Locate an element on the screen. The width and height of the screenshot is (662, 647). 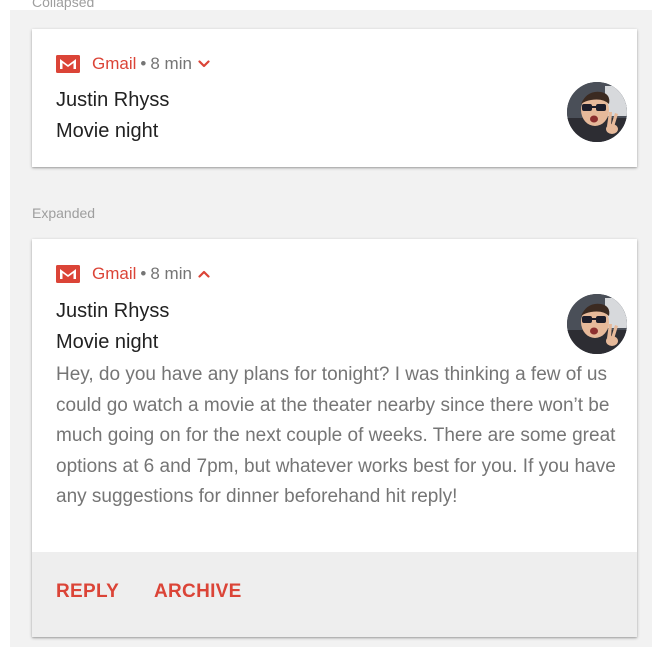
chevron-down-icon is located at coordinates (204, 64).